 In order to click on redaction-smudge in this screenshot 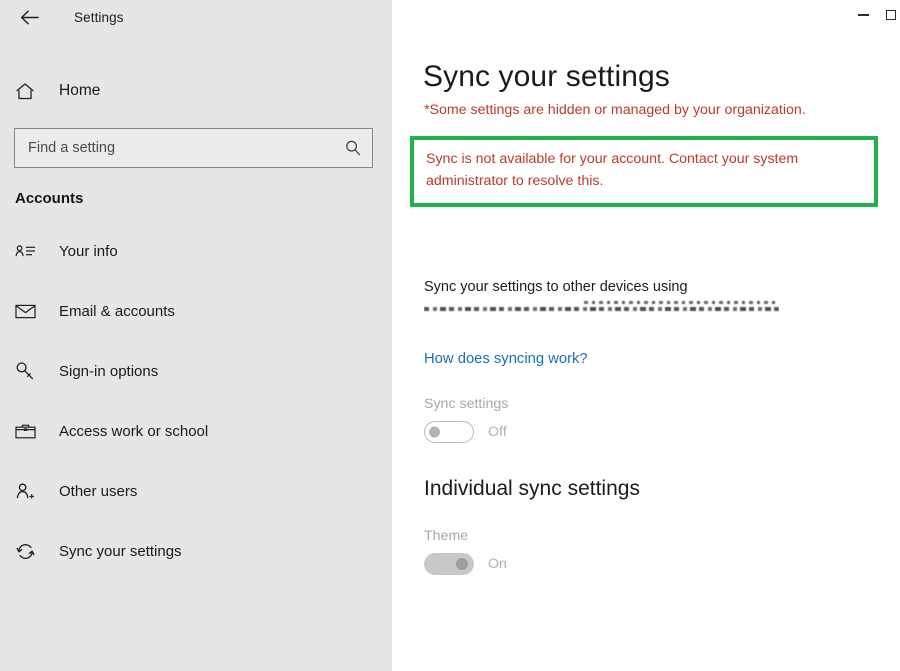, I will do `click(601, 309)`.